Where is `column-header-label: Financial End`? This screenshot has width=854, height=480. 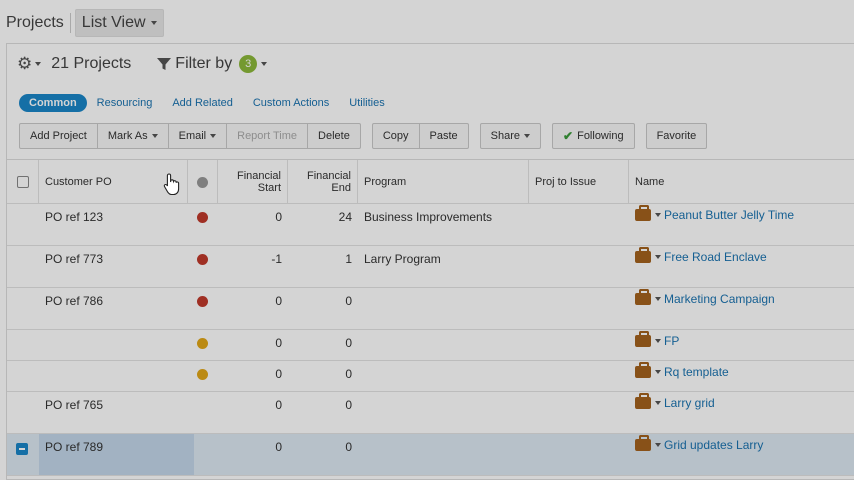
column-header-label: Financial End is located at coordinates (328, 181).